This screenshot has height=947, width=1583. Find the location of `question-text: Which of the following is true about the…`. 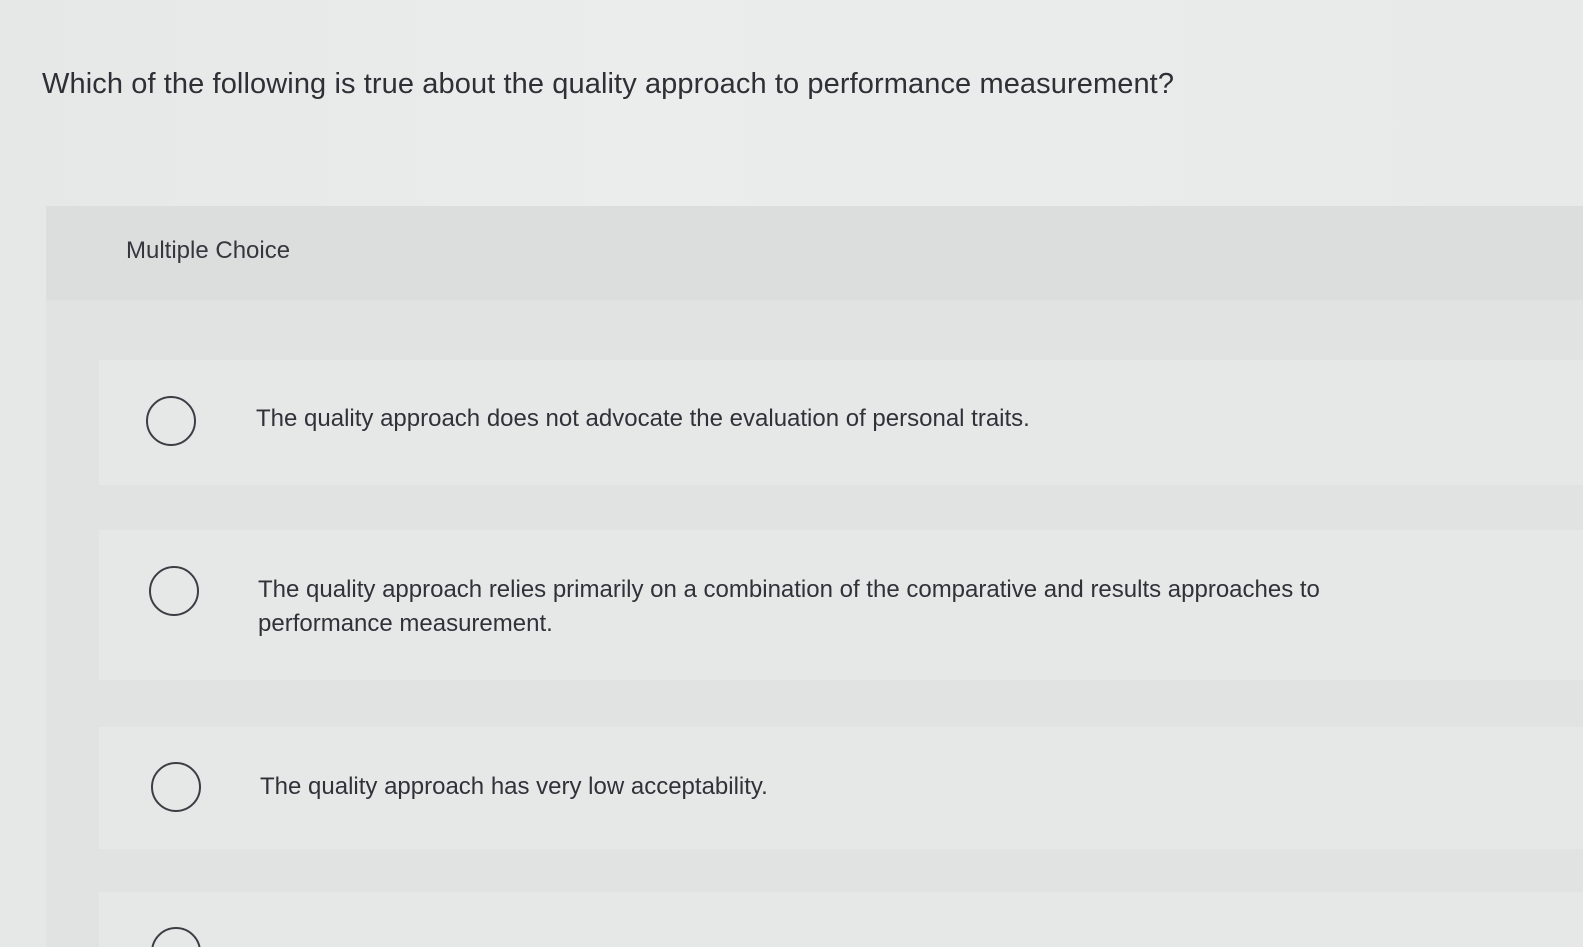

question-text: Which of the following is true about the… is located at coordinates (608, 84).